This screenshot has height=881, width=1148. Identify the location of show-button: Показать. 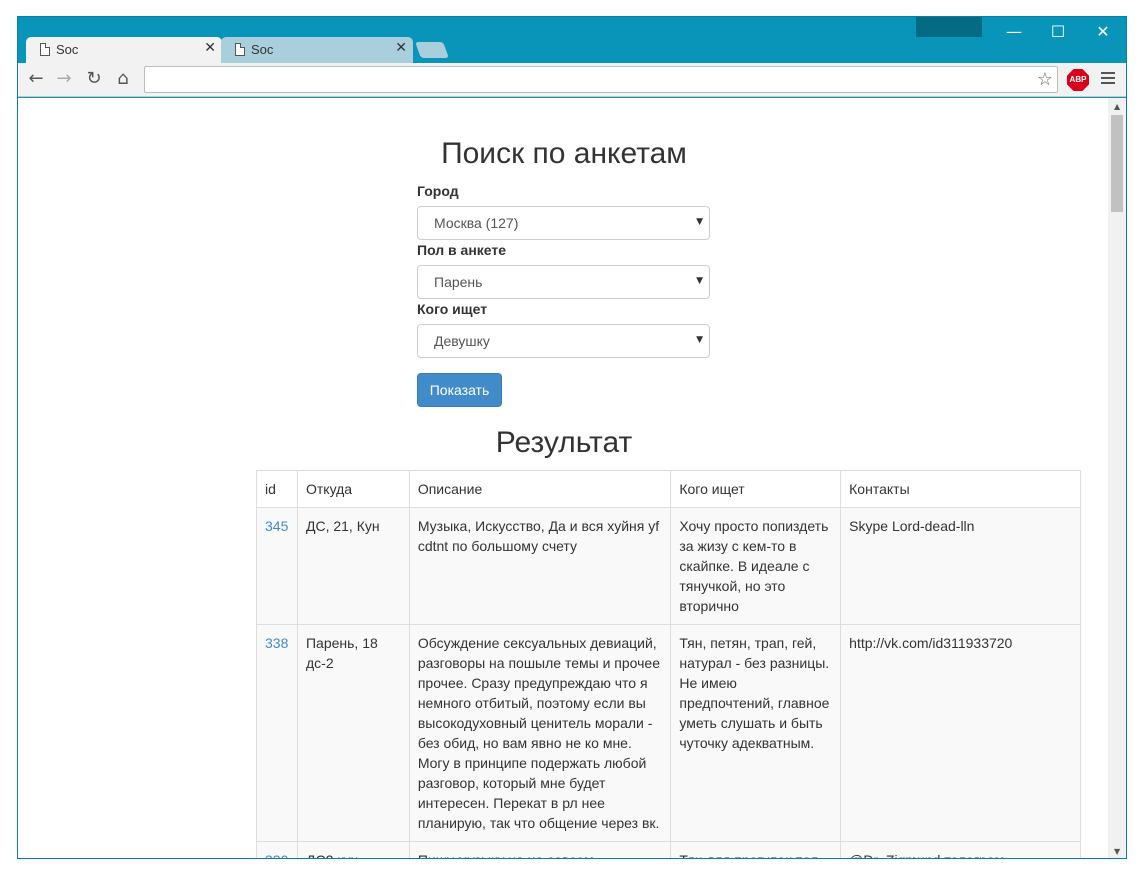
(459, 390).